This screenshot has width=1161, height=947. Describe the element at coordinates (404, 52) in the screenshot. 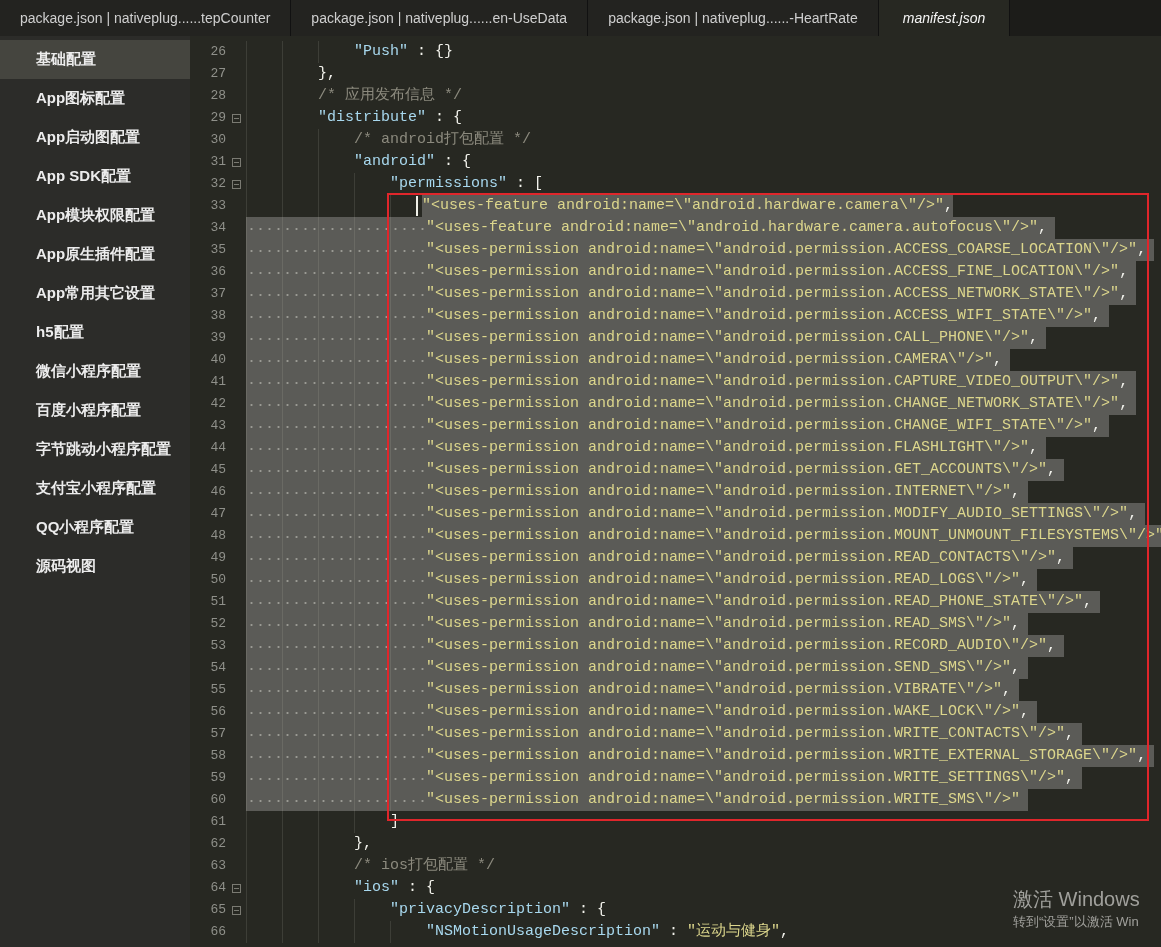

I see `code-line: "Push" : {}` at that location.